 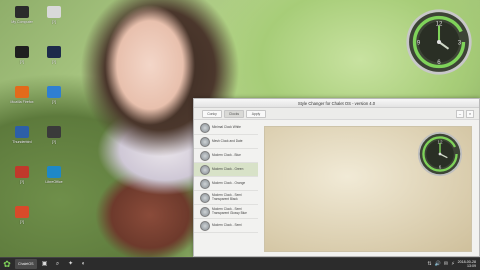 What do you see at coordinates (419, 43) in the screenshot?
I see `svg-text: 9` at bounding box center [419, 43].